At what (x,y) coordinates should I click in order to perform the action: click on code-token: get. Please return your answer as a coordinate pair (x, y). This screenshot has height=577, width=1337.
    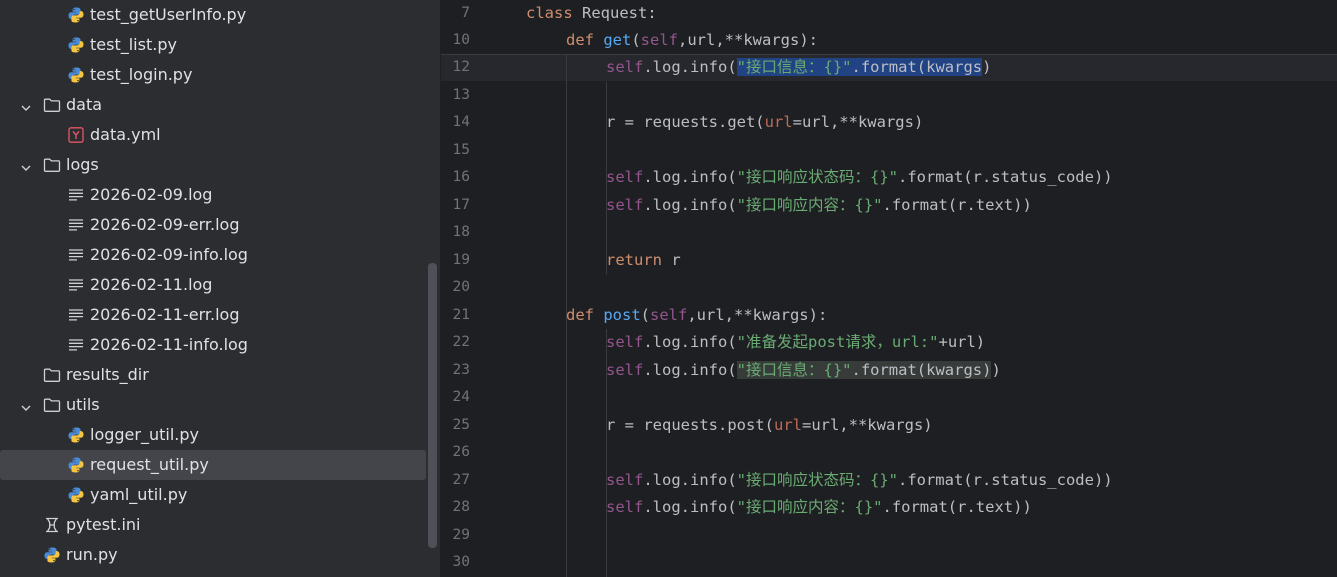
    Looking at the image, I should click on (617, 40).